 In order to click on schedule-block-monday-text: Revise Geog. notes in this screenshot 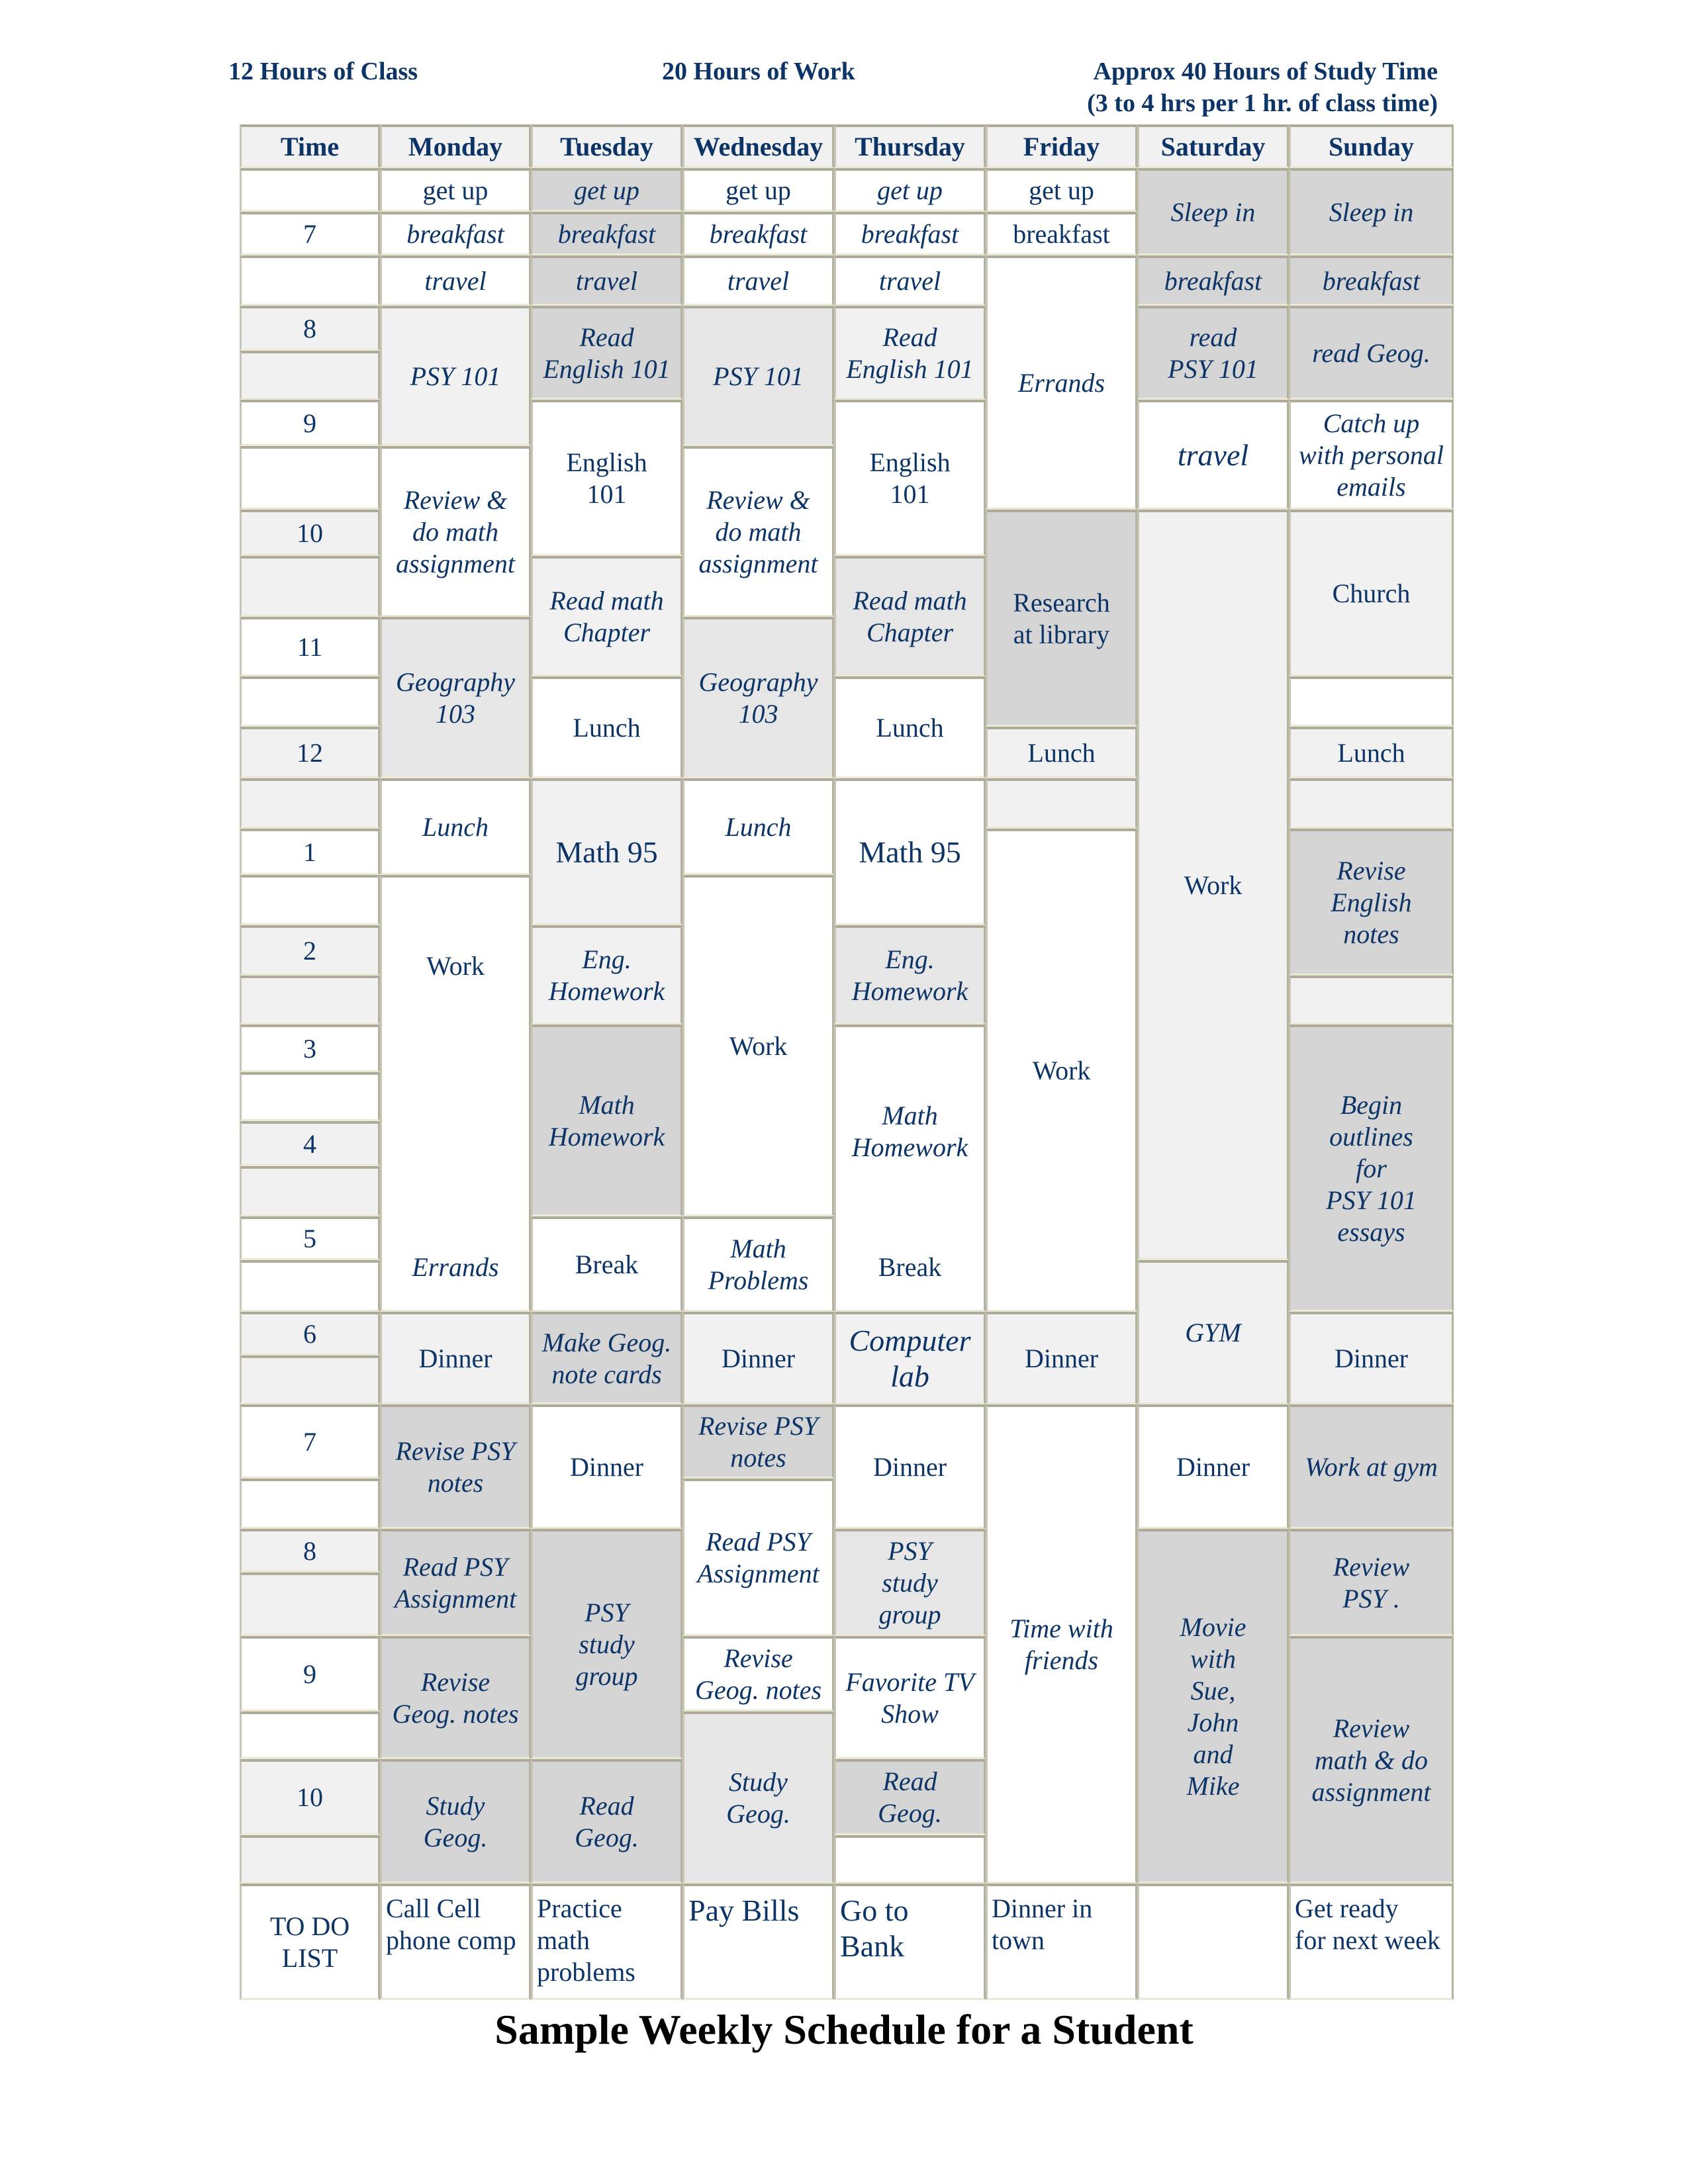, I will do `click(455, 1698)`.